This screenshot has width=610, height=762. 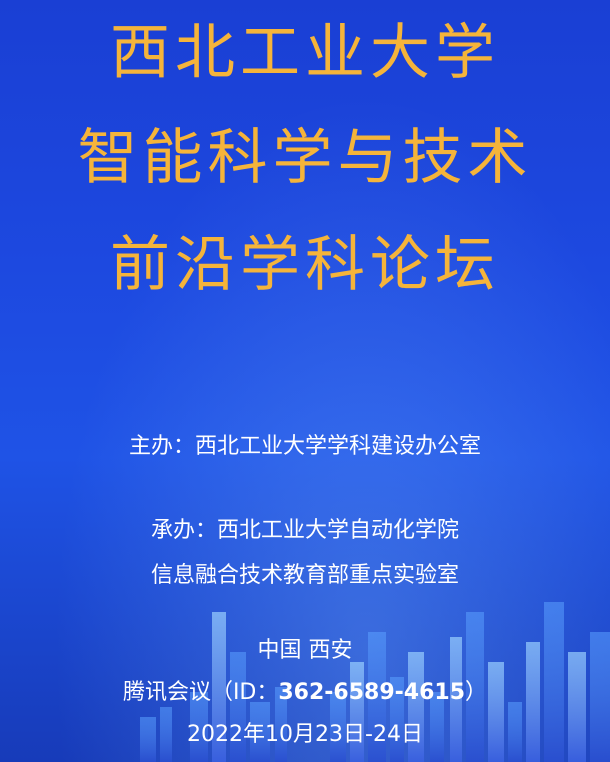 What do you see at coordinates (338, 530) in the screenshot?
I see `coorganizer-value-1: 西北工业大学自动化学院` at bounding box center [338, 530].